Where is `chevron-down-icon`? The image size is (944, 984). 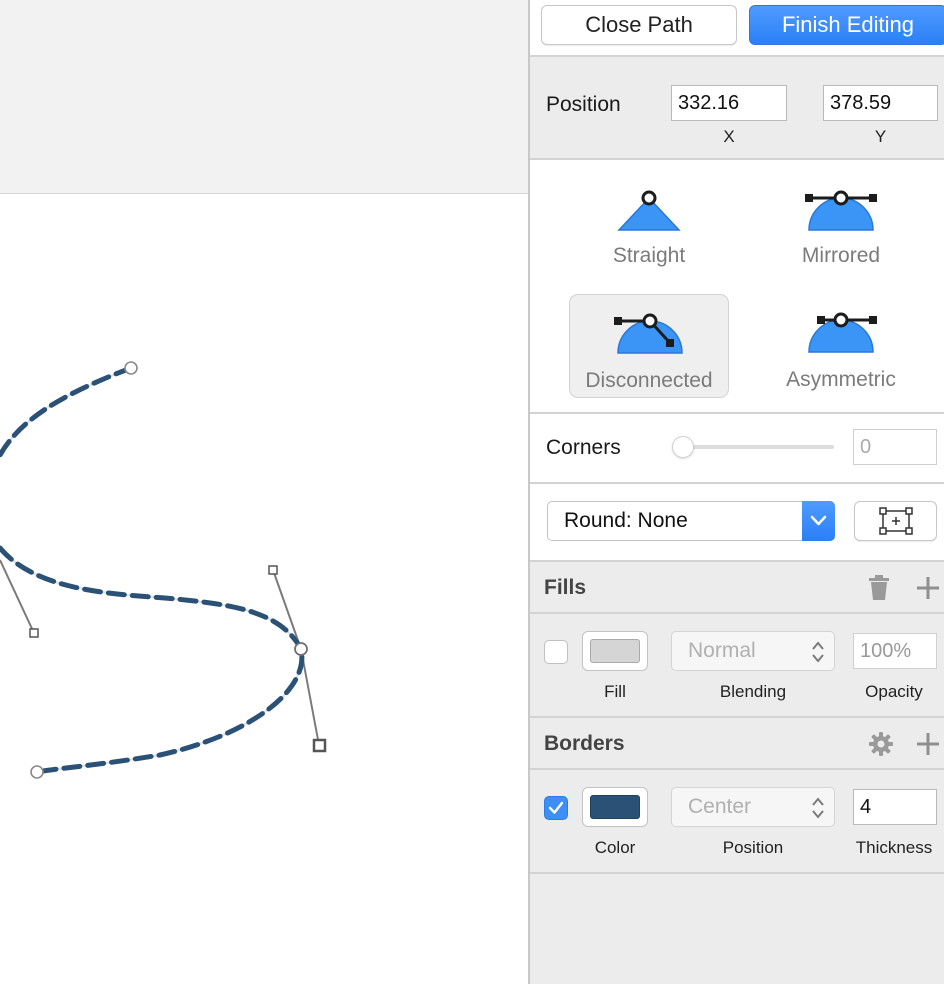 chevron-down-icon is located at coordinates (818, 520).